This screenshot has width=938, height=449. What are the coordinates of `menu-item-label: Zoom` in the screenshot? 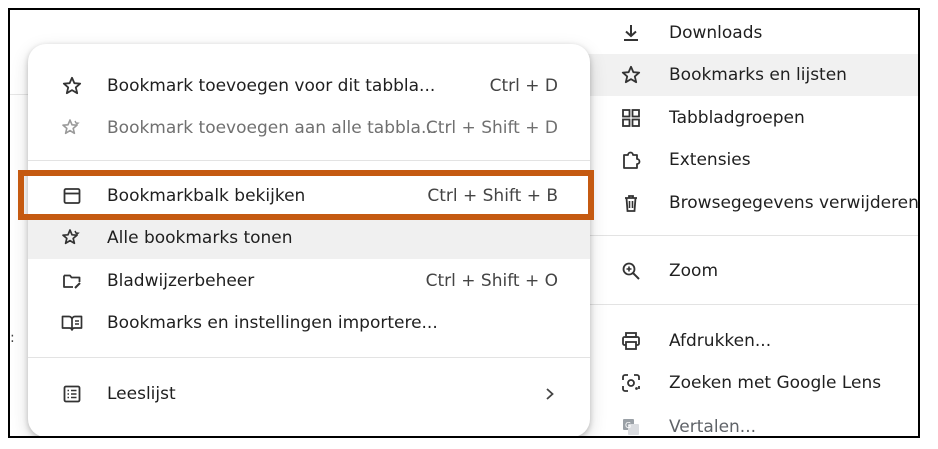 It's located at (694, 271).